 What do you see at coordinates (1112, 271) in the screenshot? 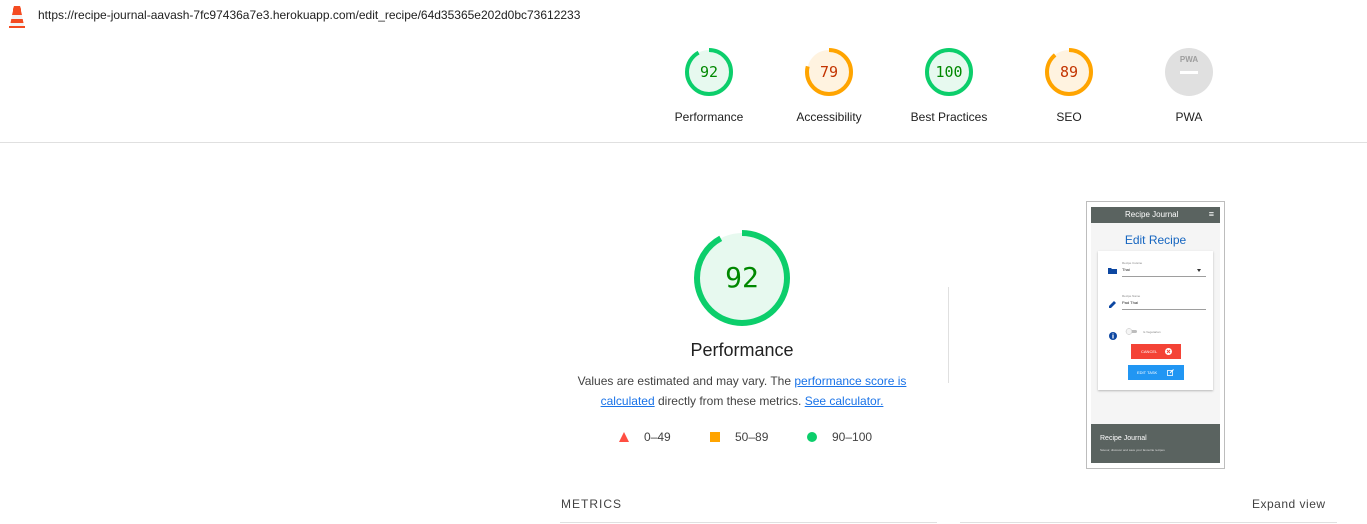
I see `folder-icon` at bounding box center [1112, 271].